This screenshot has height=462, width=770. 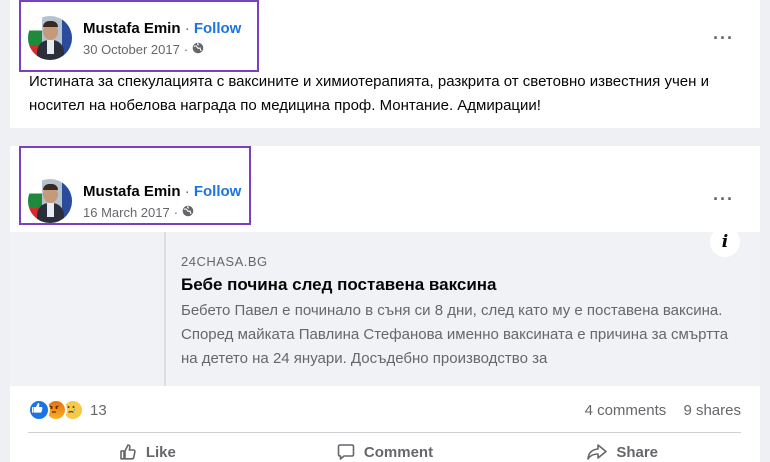 What do you see at coordinates (725, 242) in the screenshot?
I see `info-icon: i` at bounding box center [725, 242].